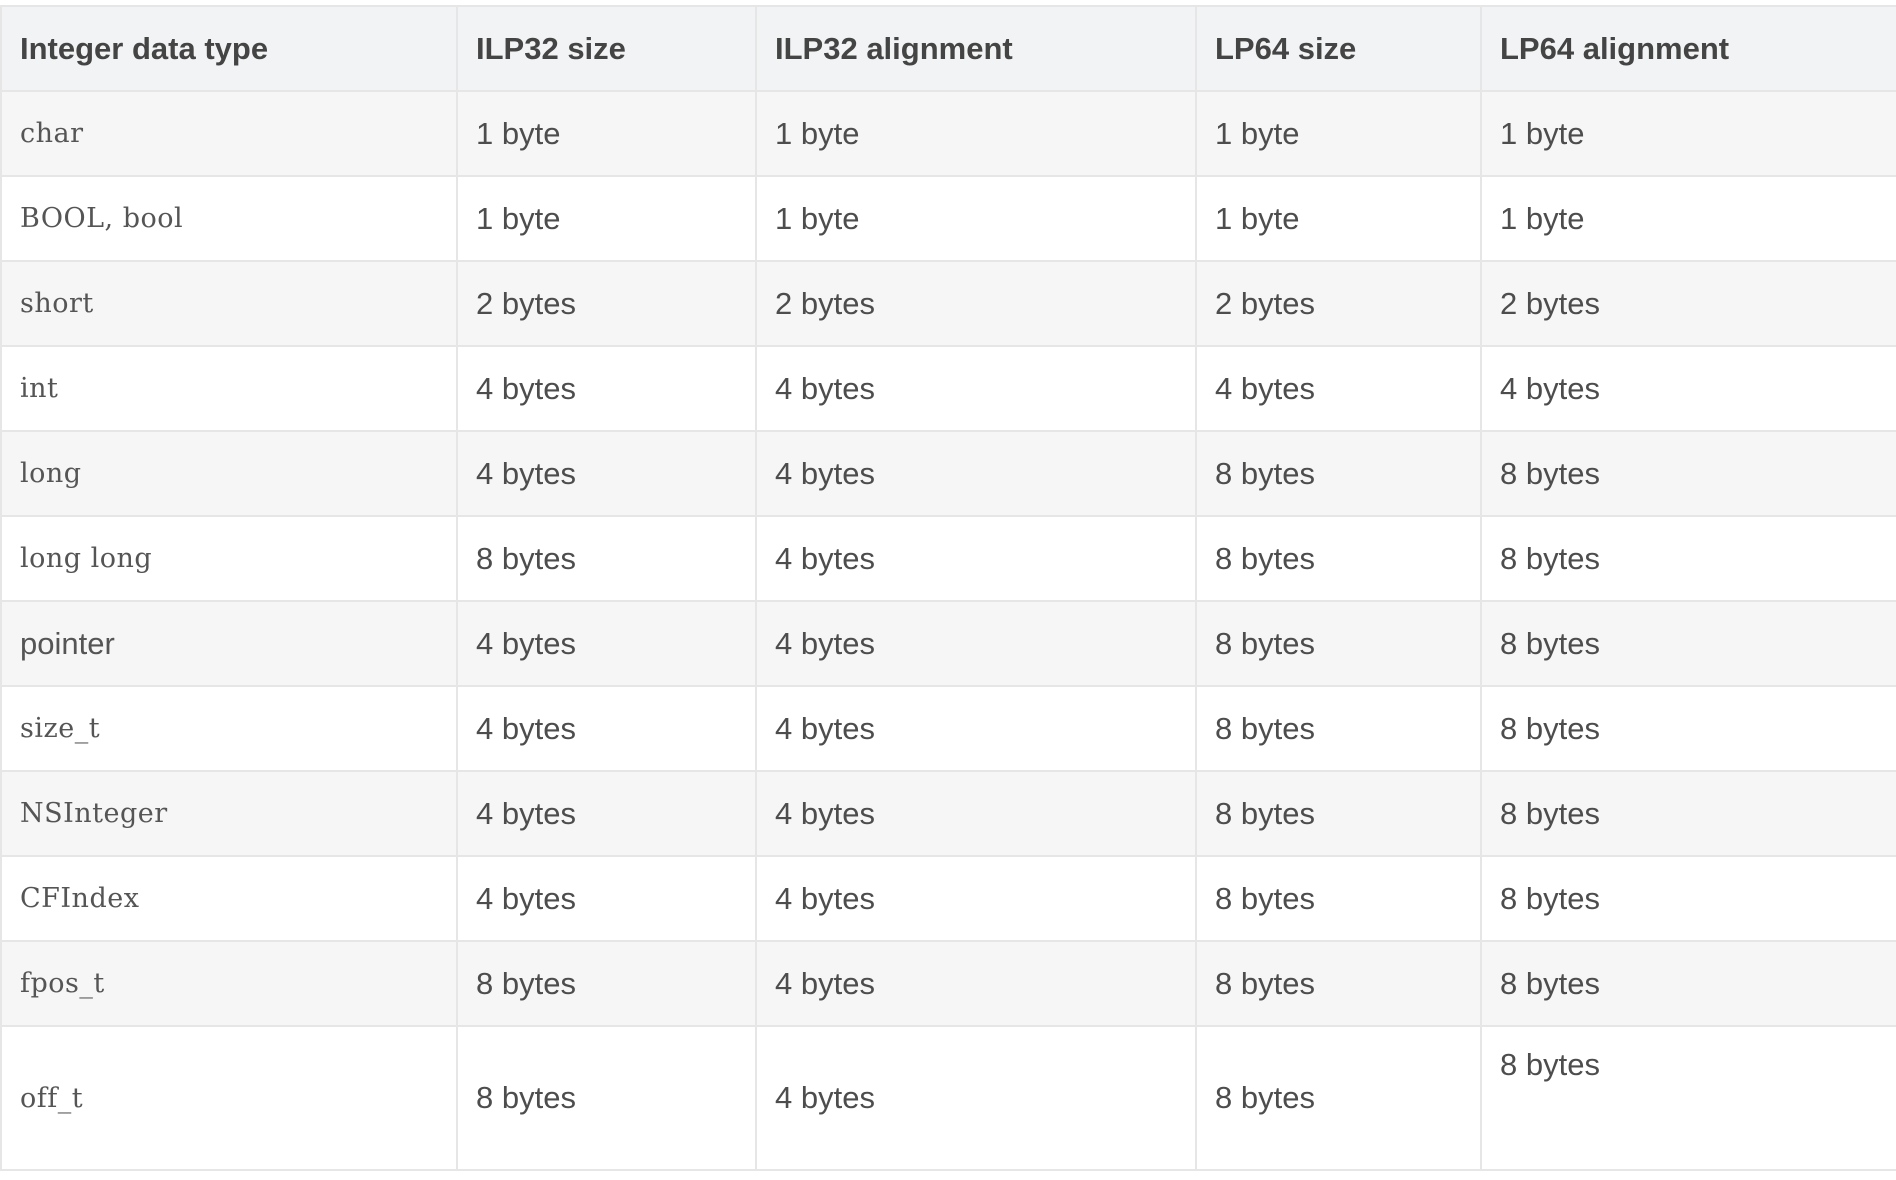 The width and height of the screenshot is (1896, 1180). What do you see at coordinates (606, 303) in the screenshot?
I see `cell-ilp32-size: 2 bytes` at bounding box center [606, 303].